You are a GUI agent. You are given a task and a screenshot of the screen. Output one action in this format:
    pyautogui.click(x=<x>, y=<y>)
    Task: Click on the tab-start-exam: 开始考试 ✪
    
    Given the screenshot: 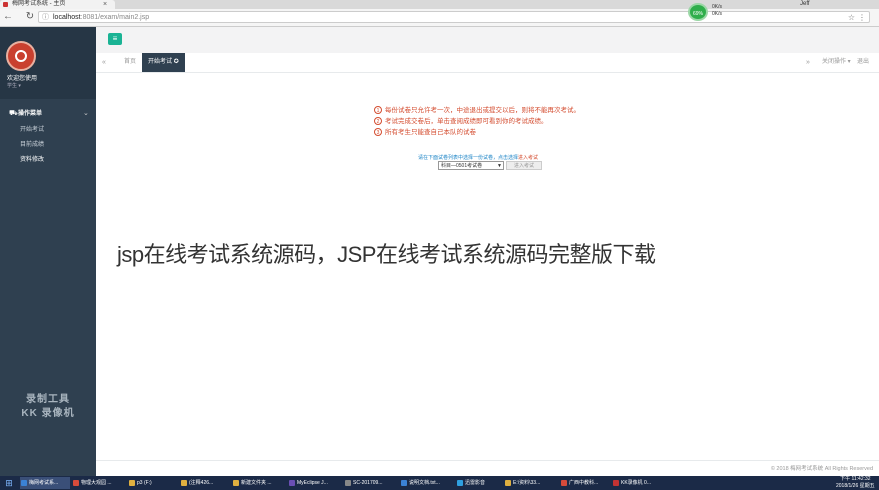 What is the action you would take?
    pyautogui.click(x=163, y=62)
    